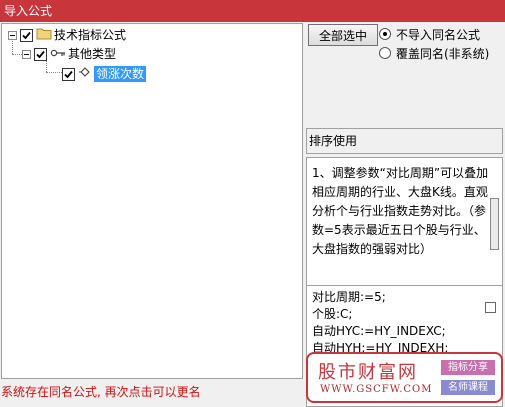 The width and height of the screenshot is (505, 407). I want to click on window-title: 导入公式, so click(28, 11).